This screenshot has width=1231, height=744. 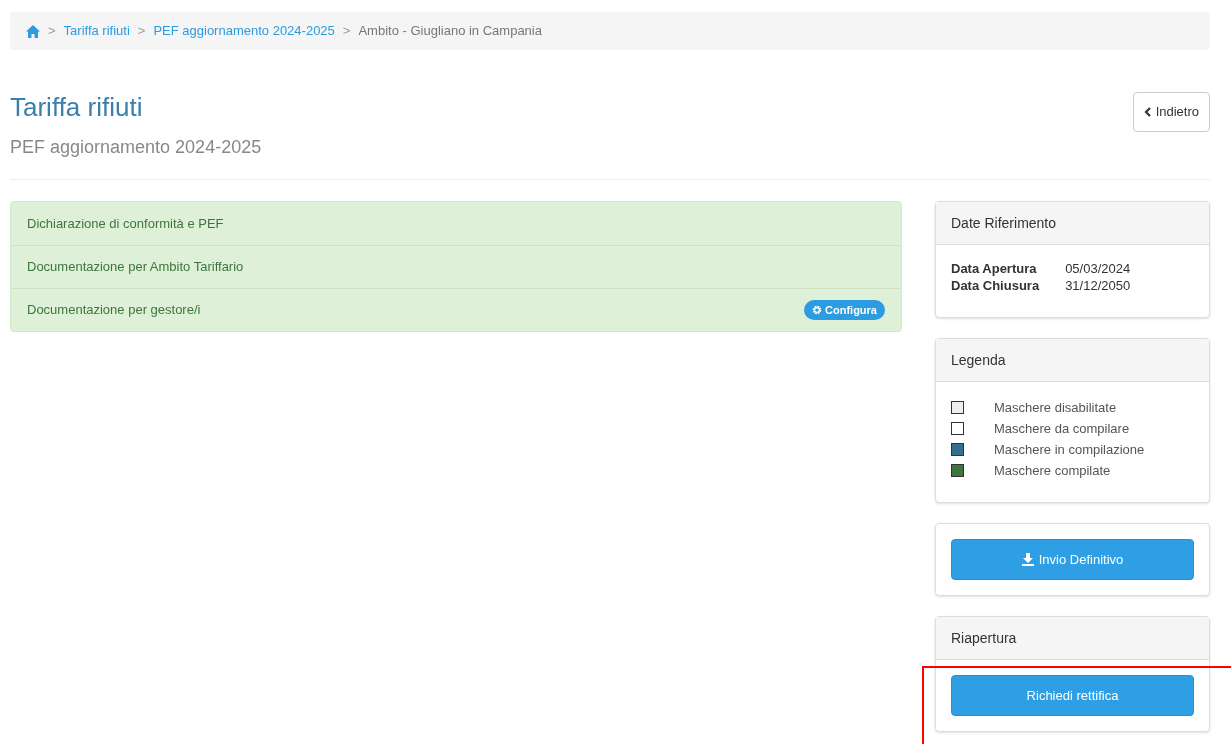 I want to click on date-label: Data Chiusura, so click(x=995, y=285).